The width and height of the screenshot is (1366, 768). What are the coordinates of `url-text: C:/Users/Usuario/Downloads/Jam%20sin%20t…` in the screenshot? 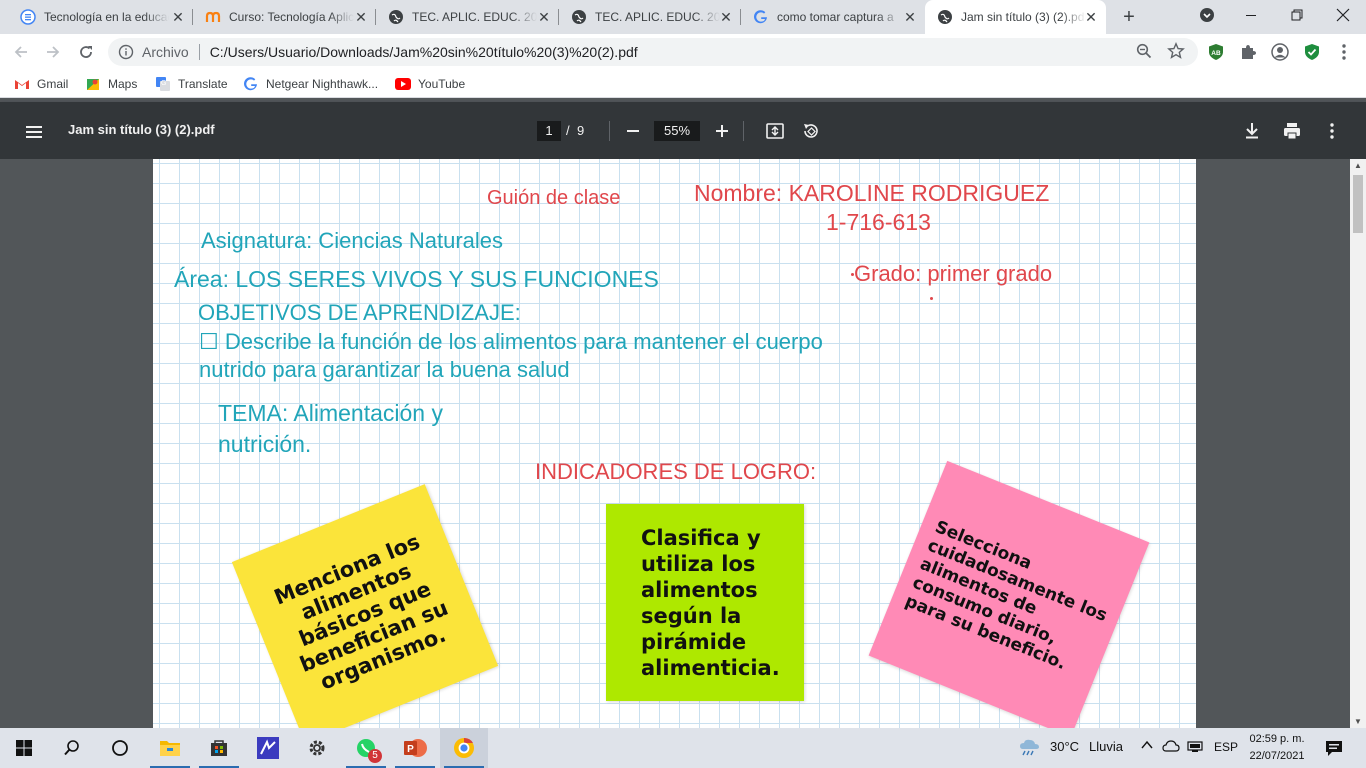 It's located at (424, 52).